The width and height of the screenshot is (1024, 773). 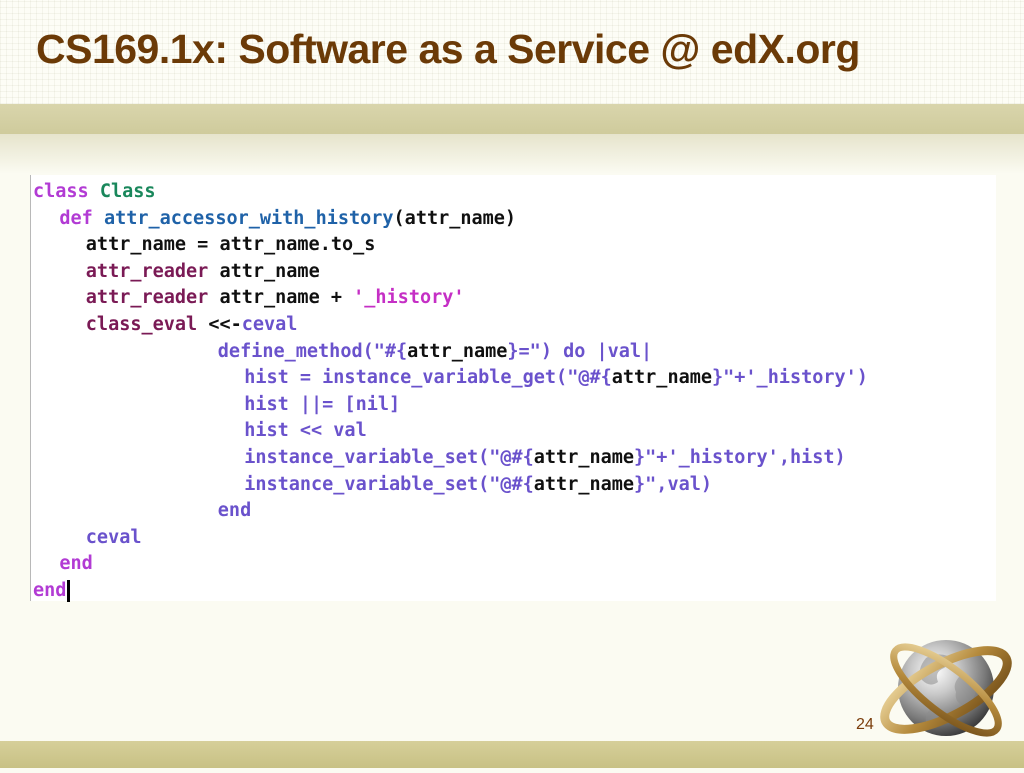 I want to click on code-token: attr_name = attr_name.to_s, so click(x=230, y=245).